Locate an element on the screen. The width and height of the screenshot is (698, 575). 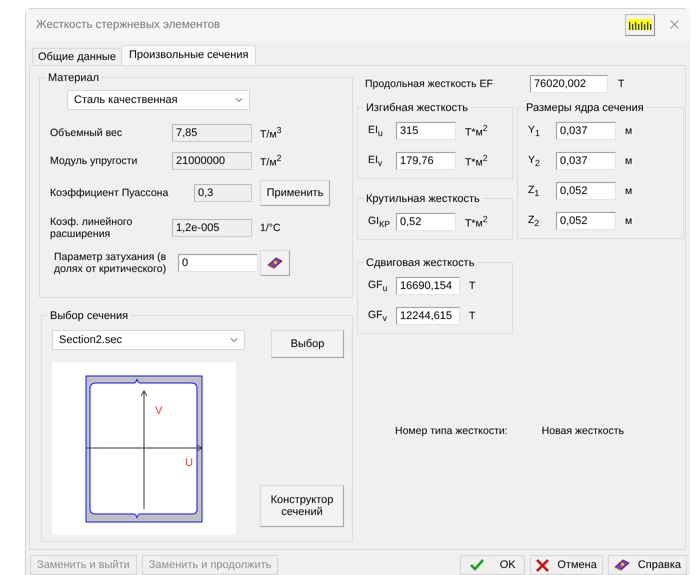
group-title: Сдвиговая жесткость is located at coordinates (420, 262).